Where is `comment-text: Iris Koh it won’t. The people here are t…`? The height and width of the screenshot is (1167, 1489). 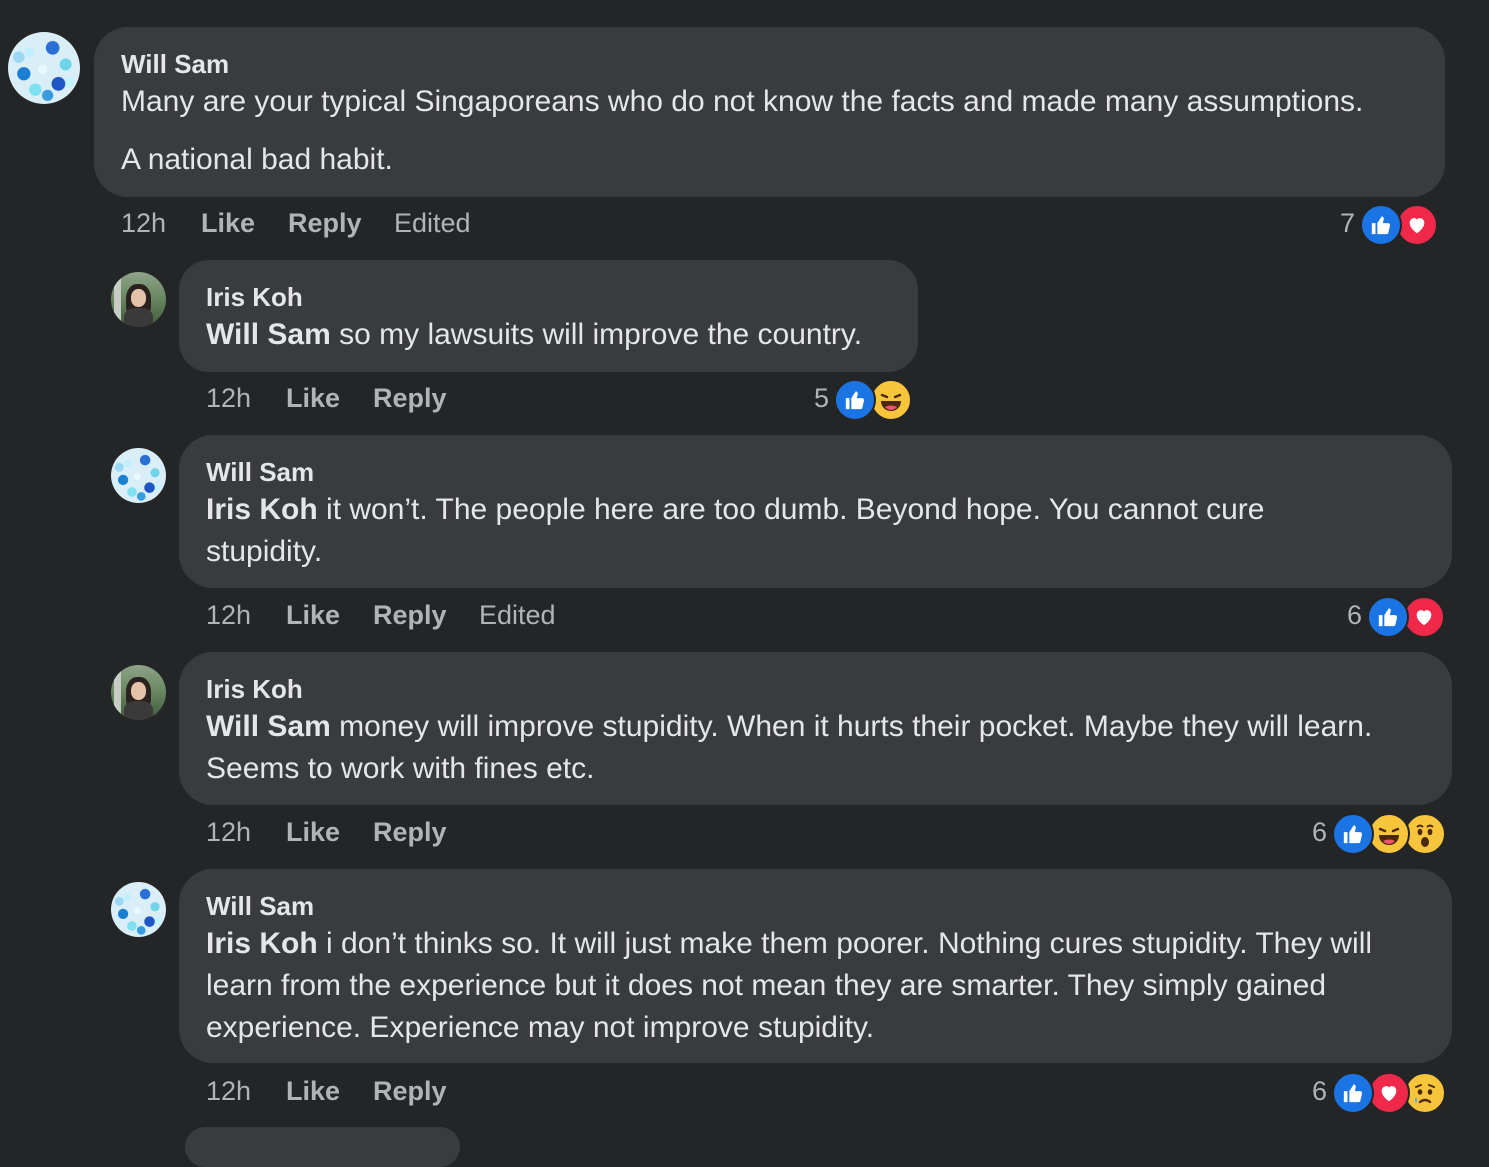
comment-text: Iris Koh it won’t. The people here are t… is located at coordinates (771, 531).